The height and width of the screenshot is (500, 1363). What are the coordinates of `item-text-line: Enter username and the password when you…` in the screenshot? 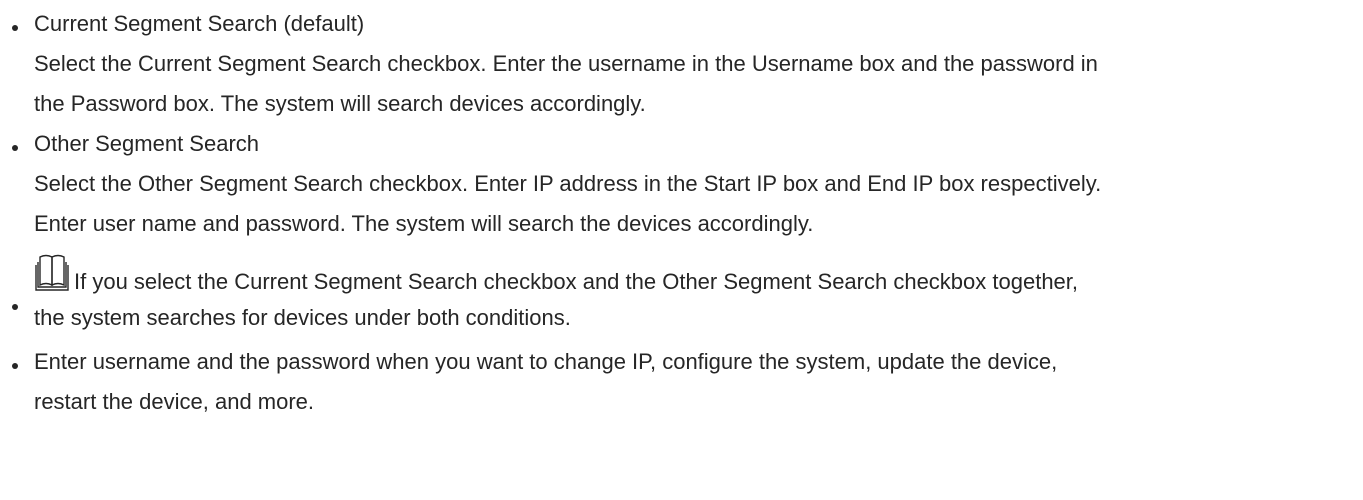 It's located at (546, 361).